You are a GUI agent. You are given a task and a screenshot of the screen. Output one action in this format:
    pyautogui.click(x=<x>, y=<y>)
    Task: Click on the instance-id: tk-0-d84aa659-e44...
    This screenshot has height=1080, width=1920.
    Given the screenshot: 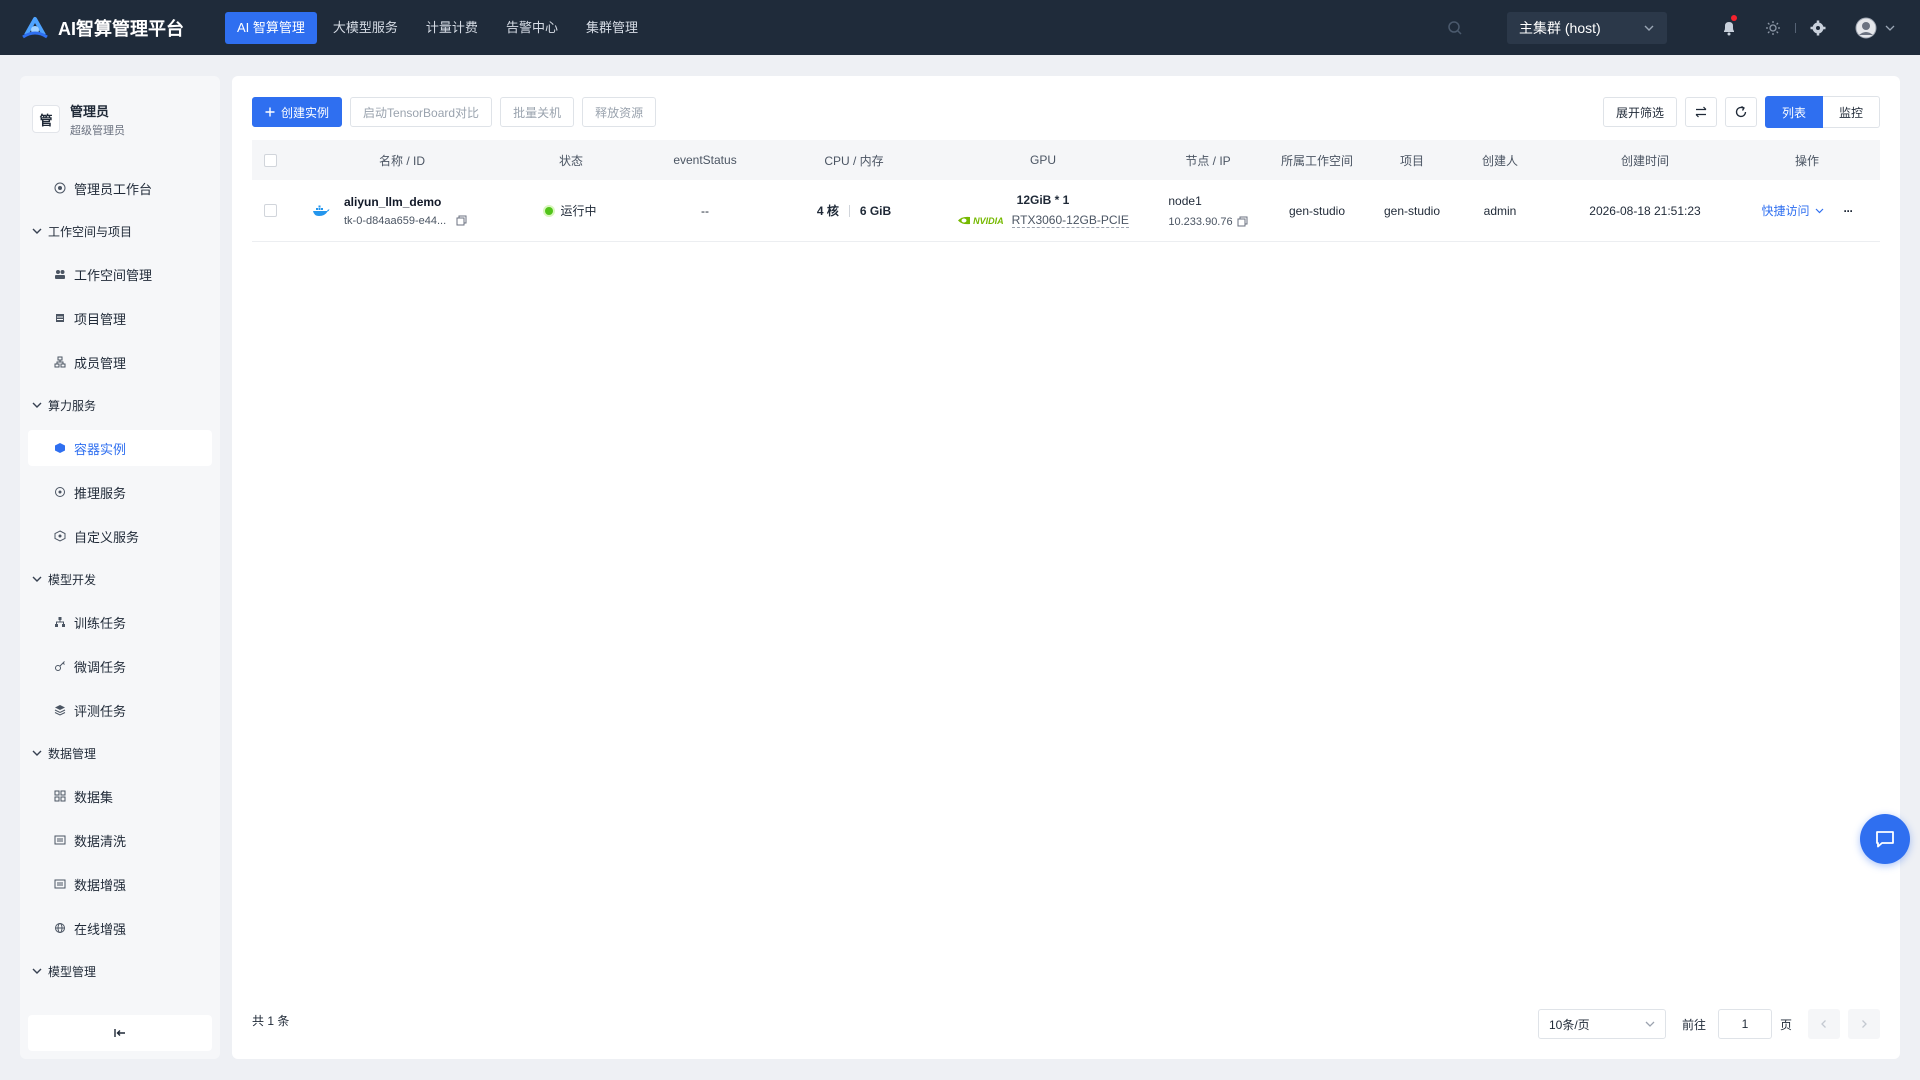 What is the action you would take?
    pyautogui.click(x=395, y=220)
    